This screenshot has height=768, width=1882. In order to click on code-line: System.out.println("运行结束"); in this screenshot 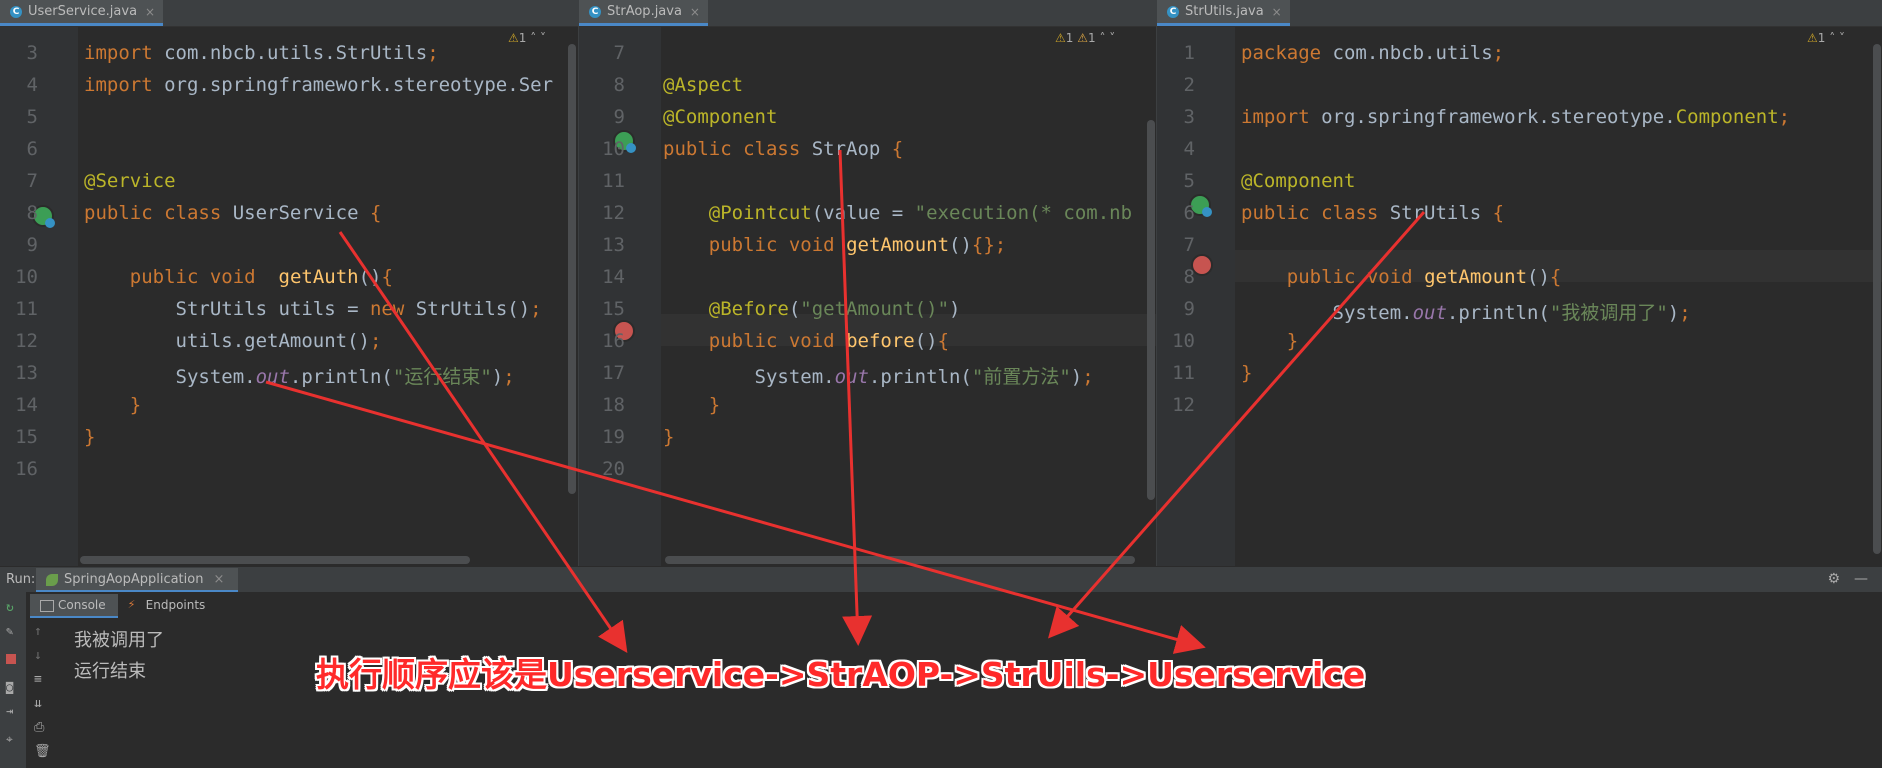, I will do `click(299, 375)`.